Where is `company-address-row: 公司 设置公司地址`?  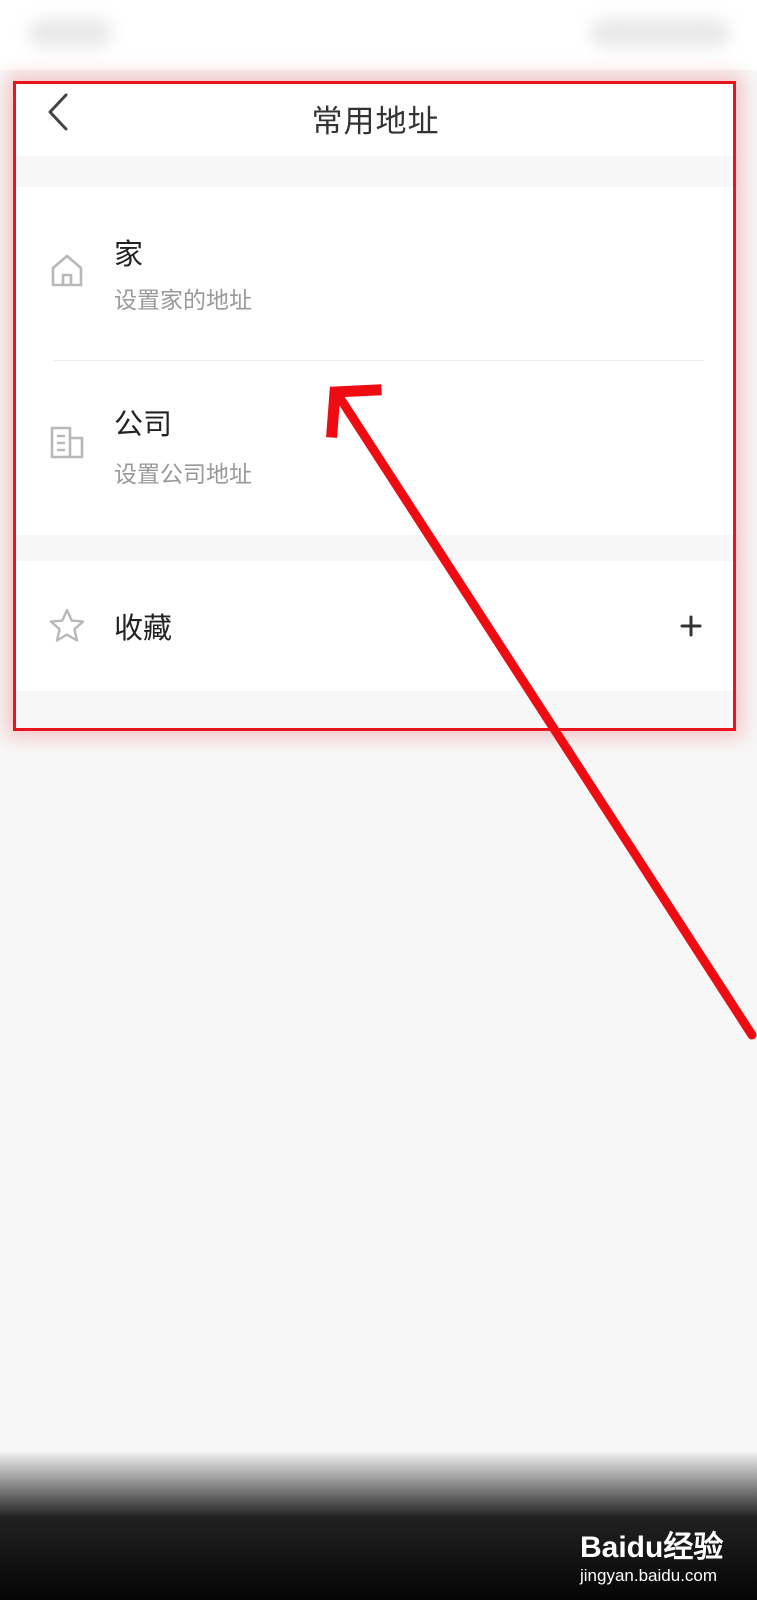
company-address-row: 公司 设置公司地址 is located at coordinates (375, 448).